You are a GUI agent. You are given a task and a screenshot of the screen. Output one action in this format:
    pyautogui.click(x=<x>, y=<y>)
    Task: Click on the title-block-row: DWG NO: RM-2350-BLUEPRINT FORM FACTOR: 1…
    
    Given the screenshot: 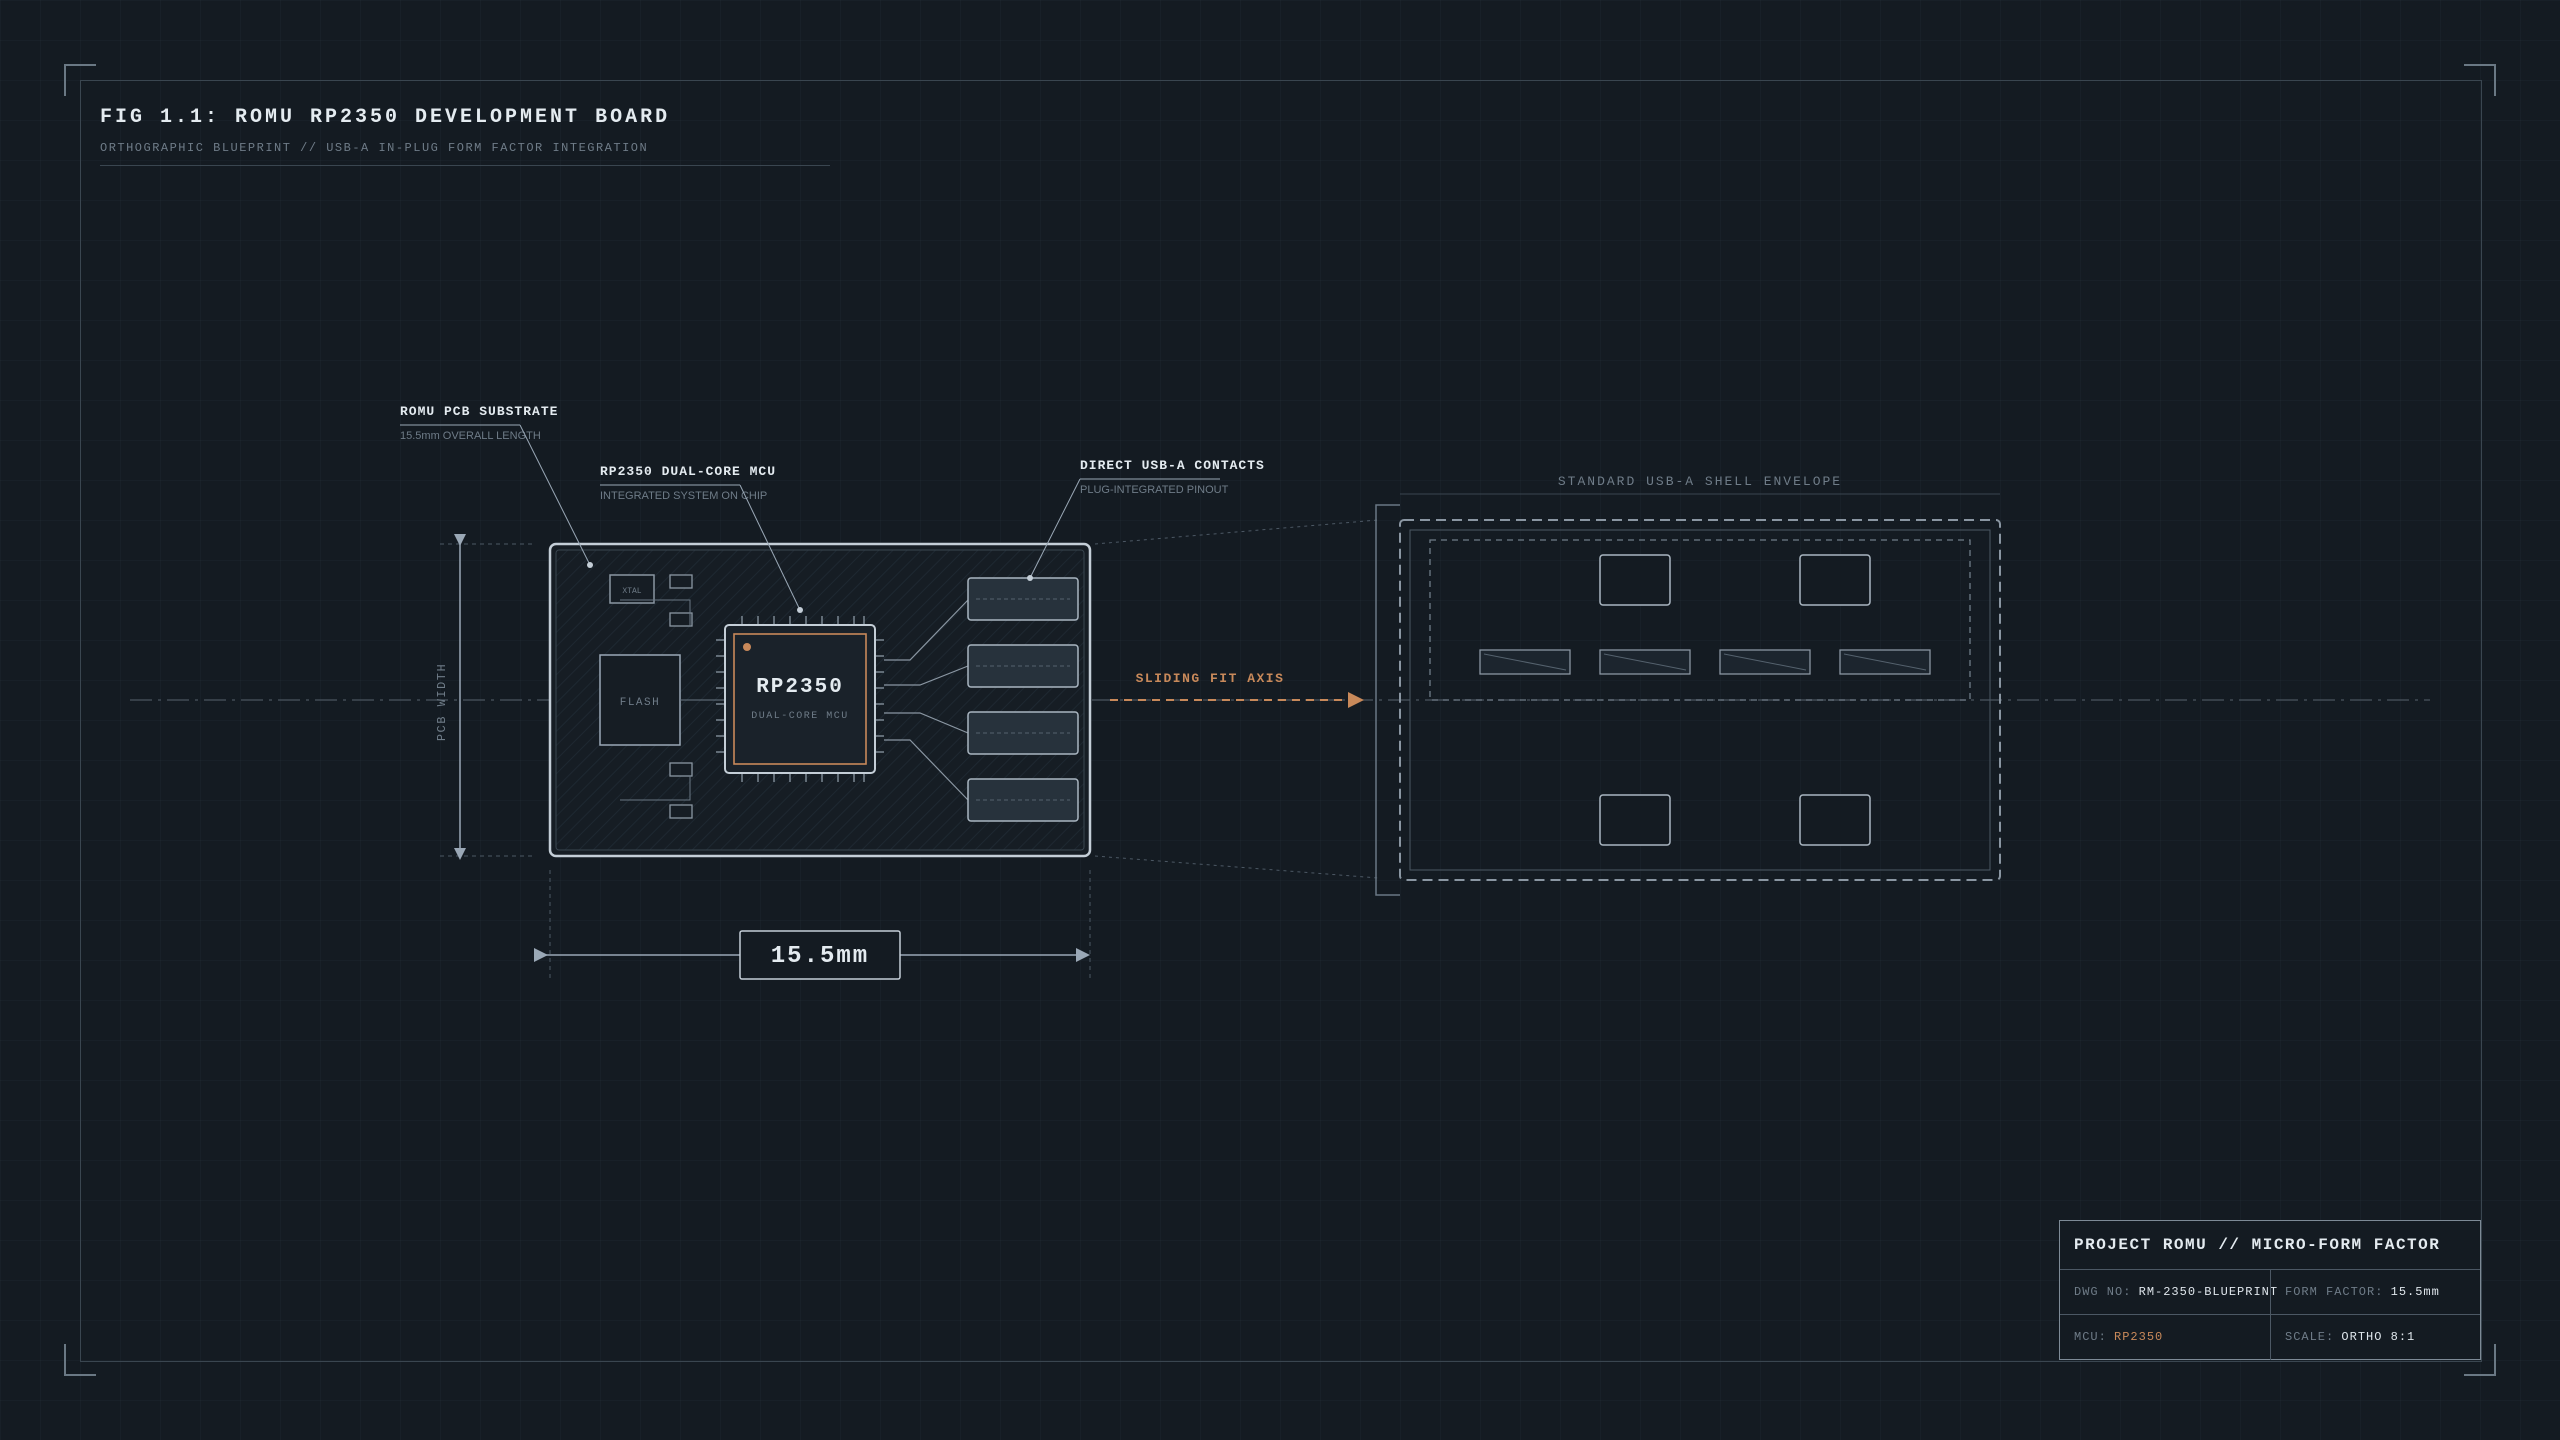 What is the action you would take?
    pyautogui.click(x=2270, y=1292)
    